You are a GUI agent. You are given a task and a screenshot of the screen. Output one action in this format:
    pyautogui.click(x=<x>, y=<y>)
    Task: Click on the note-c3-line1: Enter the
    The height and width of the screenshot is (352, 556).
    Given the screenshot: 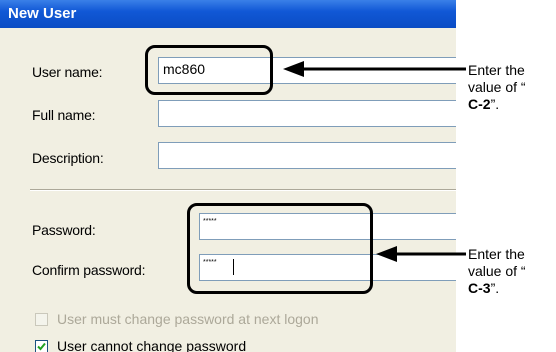 What is the action you would take?
    pyautogui.click(x=496, y=254)
    